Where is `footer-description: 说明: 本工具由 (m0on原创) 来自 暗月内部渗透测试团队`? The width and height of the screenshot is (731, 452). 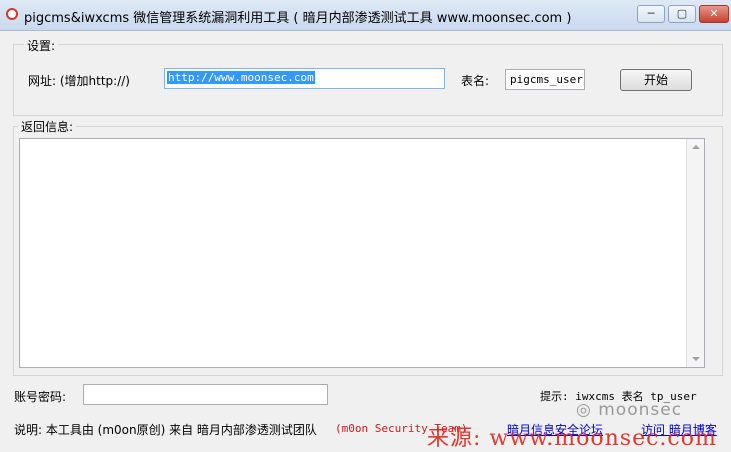
footer-description: 说明: 本工具由 (m0on原创) 来自 暗月内部渗透测试团队 is located at coordinates (165, 430).